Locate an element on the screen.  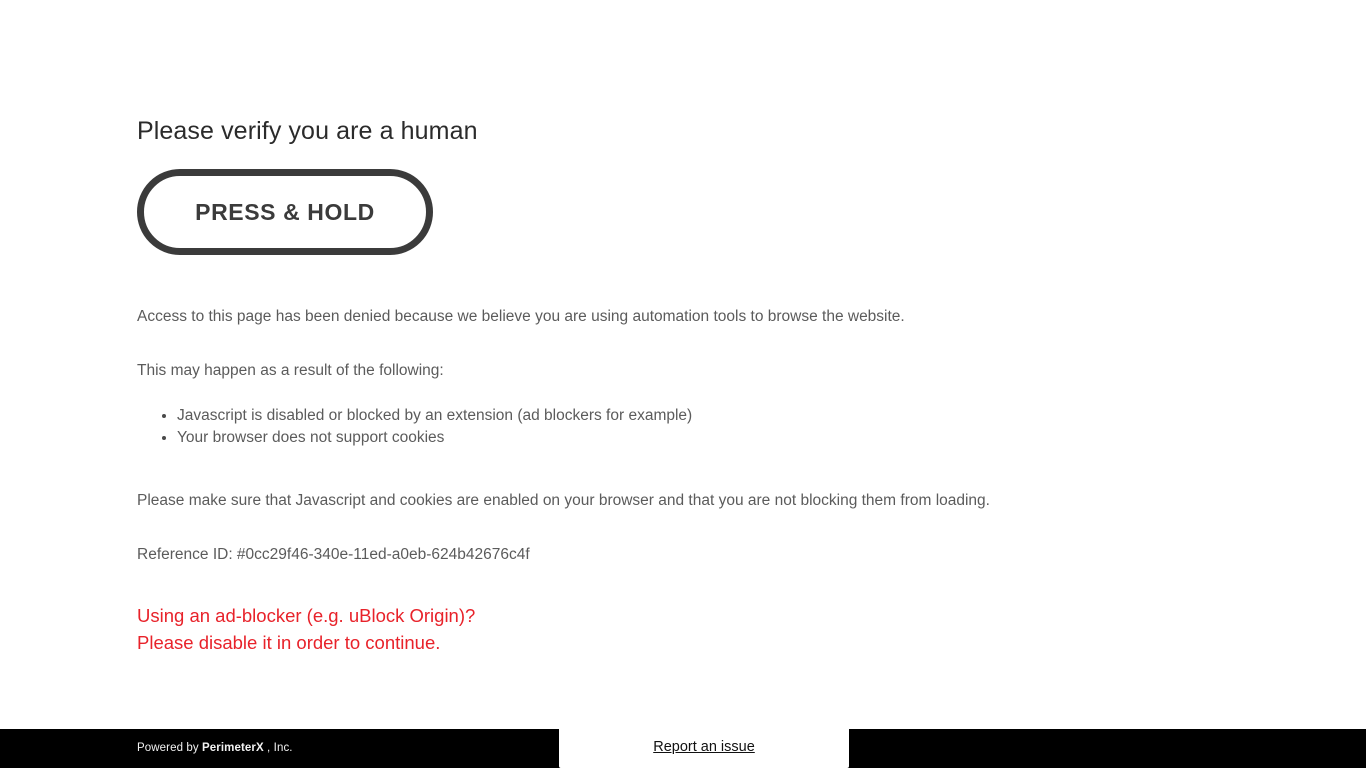
powered-by-suffix: , Inc. is located at coordinates (278, 748).